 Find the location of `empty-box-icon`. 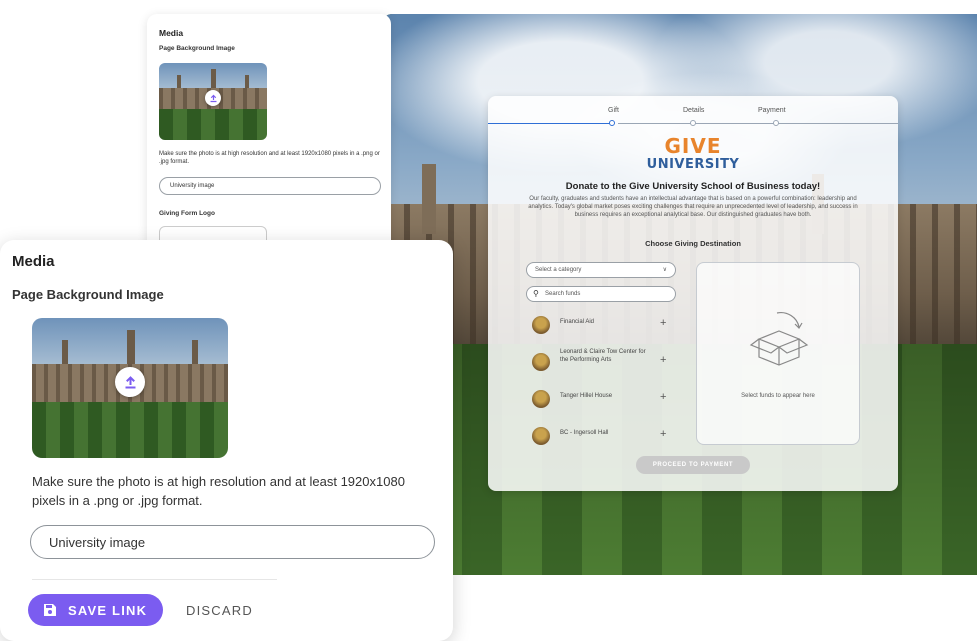

empty-box-icon is located at coordinates (779, 339).